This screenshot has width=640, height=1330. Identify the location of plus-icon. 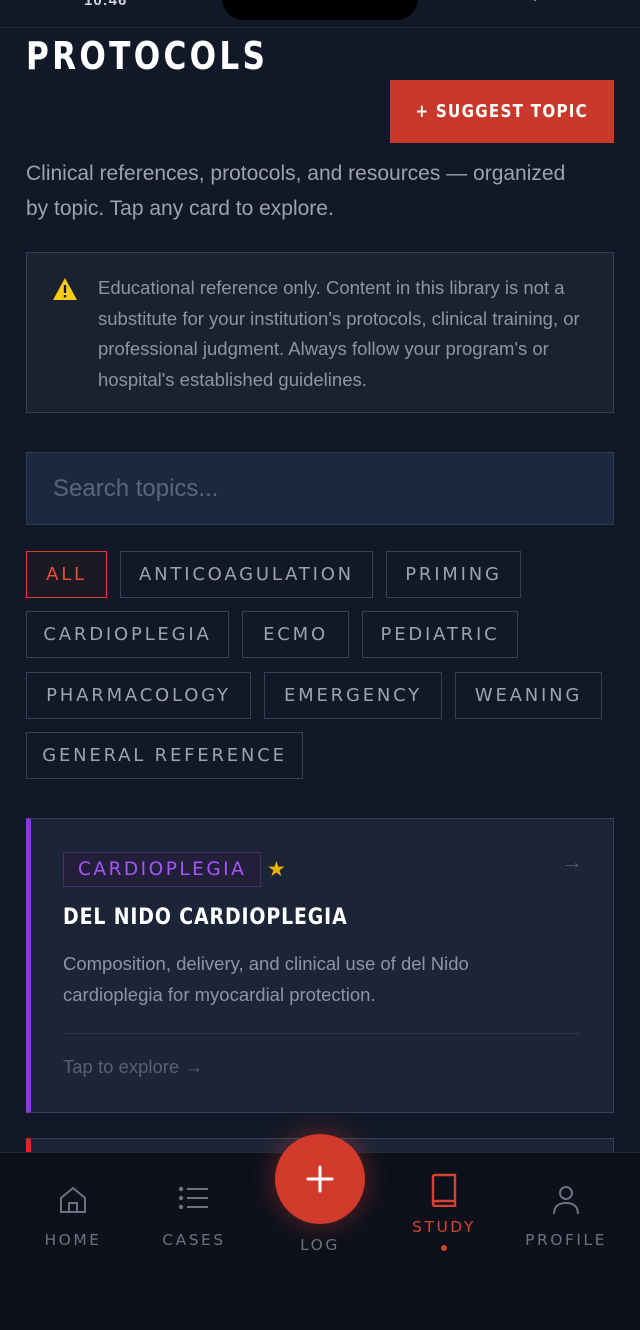
(320, 1179).